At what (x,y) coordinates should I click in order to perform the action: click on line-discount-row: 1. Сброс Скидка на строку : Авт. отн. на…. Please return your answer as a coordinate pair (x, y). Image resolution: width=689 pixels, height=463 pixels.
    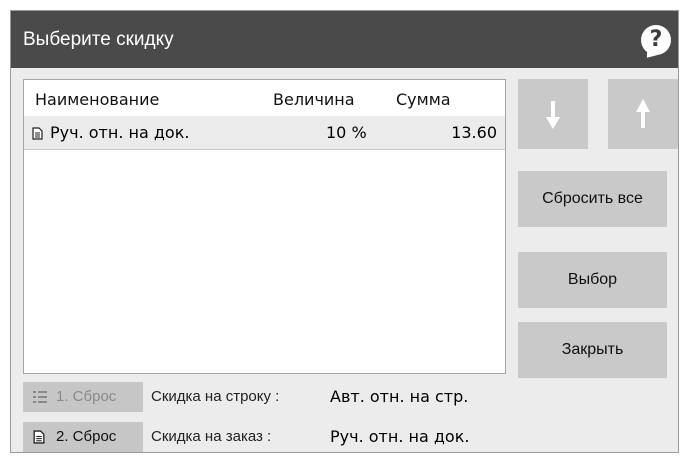
    Looking at the image, I should click on (273, 397).